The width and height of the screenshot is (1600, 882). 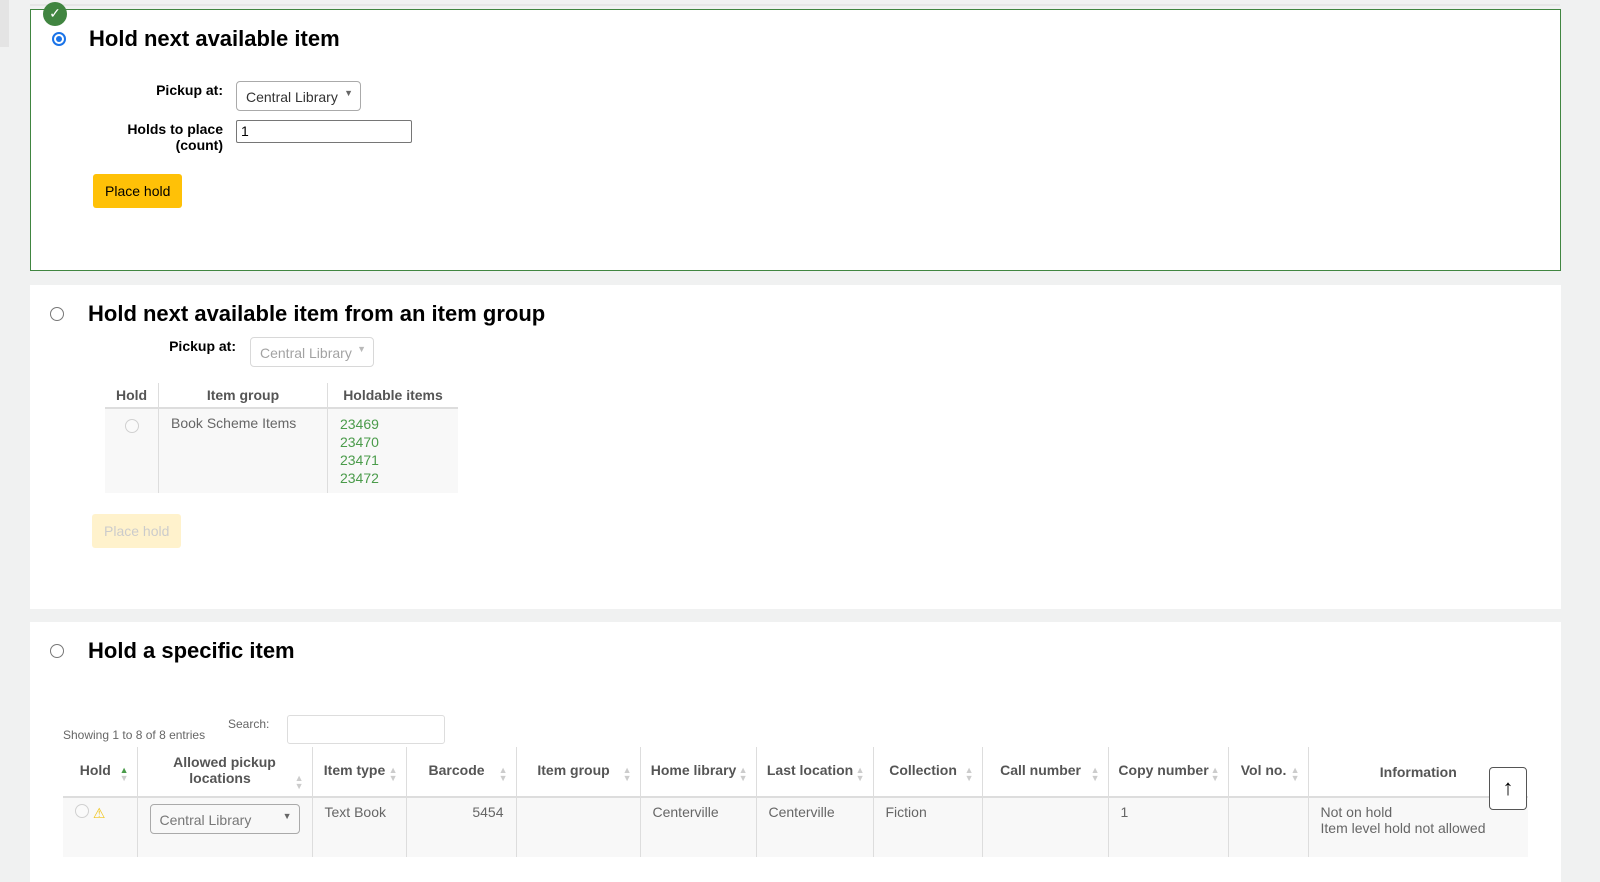 I want to click on col-barcode: Barcode ▲ ▼, so click(x=460, y=772).